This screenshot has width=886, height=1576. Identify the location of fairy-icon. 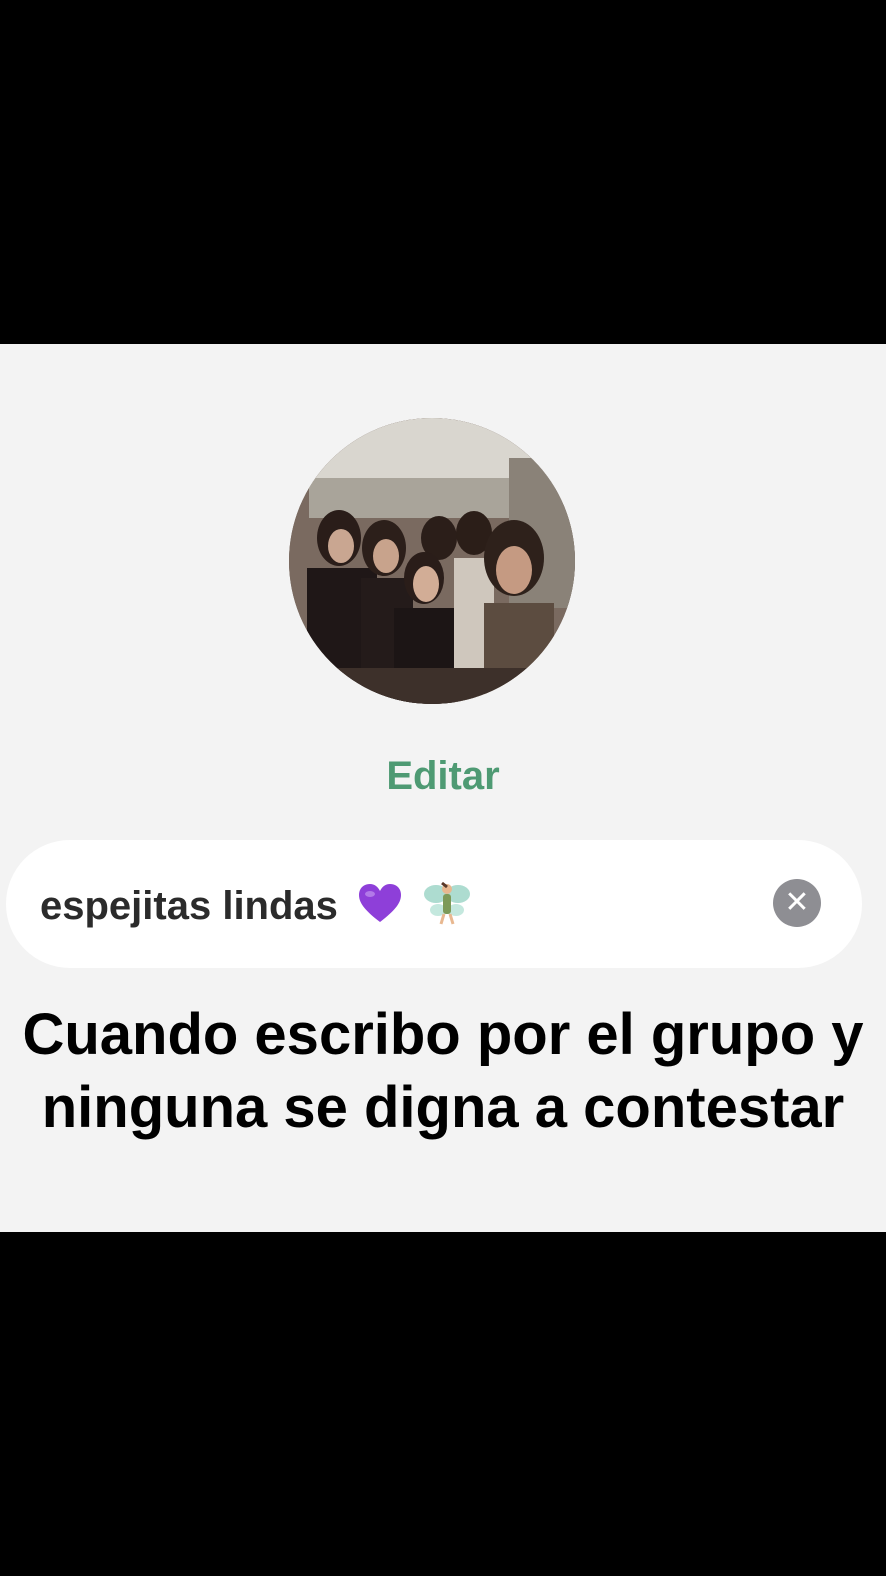
(447, 908).